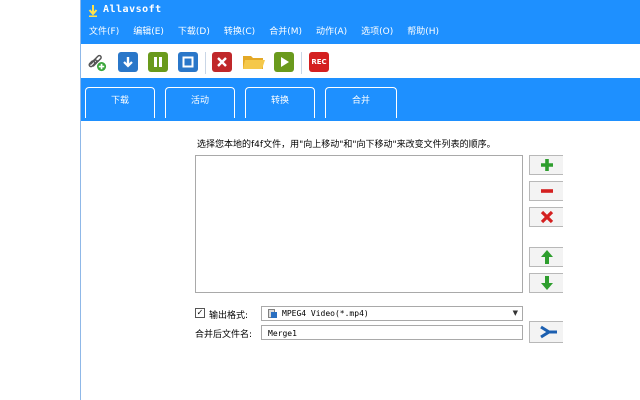 This screenshot has width=640, height=400. Describe the element at coordinates (229, 316) in the screenshot. I see `output-format-label: 输出格式:` at that location.